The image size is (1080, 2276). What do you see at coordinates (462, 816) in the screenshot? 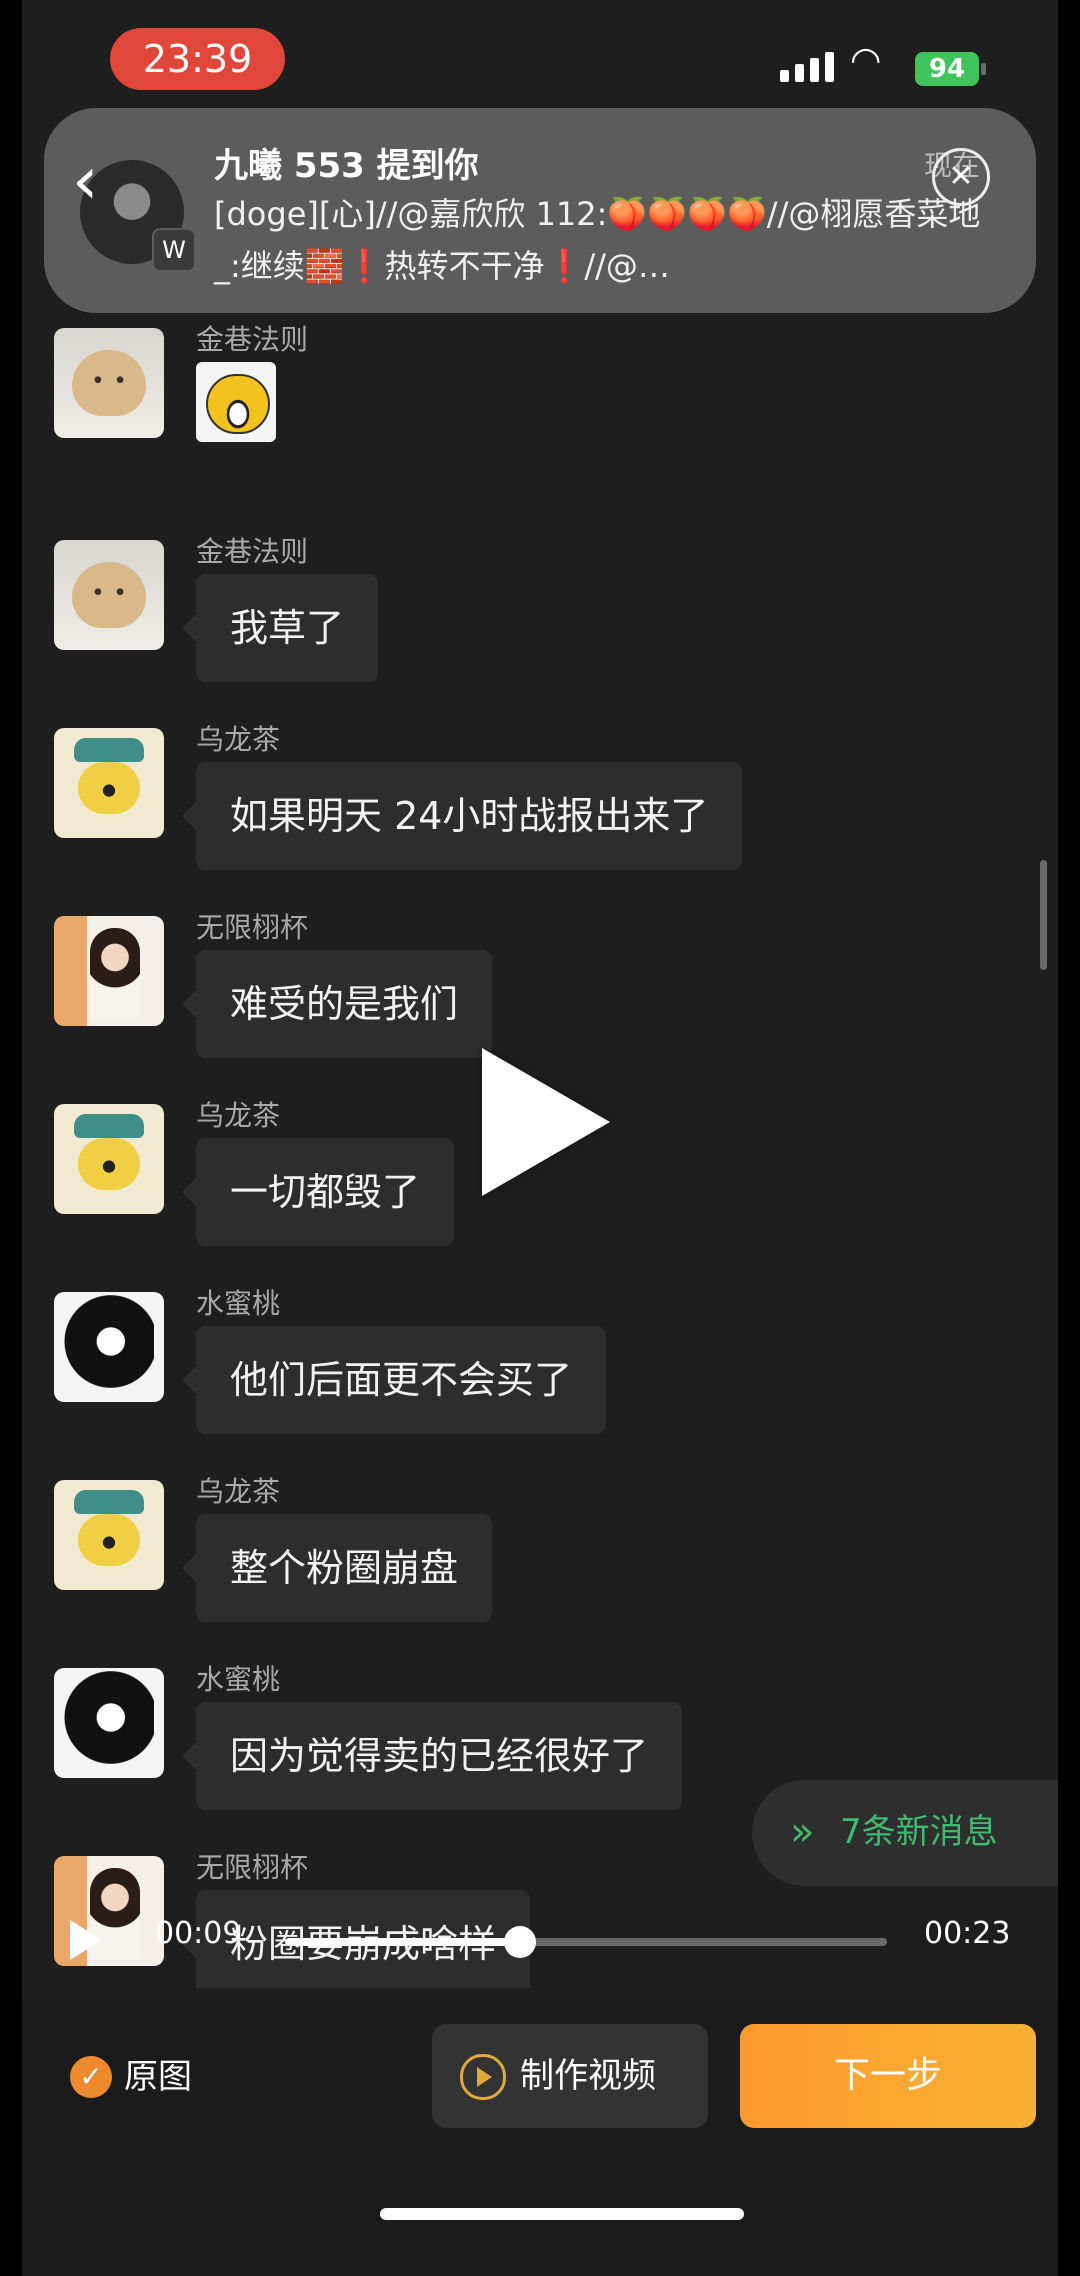
I see `message-bubble: 如果明天 24小时战报出来了` at bounding box center [462, 816].